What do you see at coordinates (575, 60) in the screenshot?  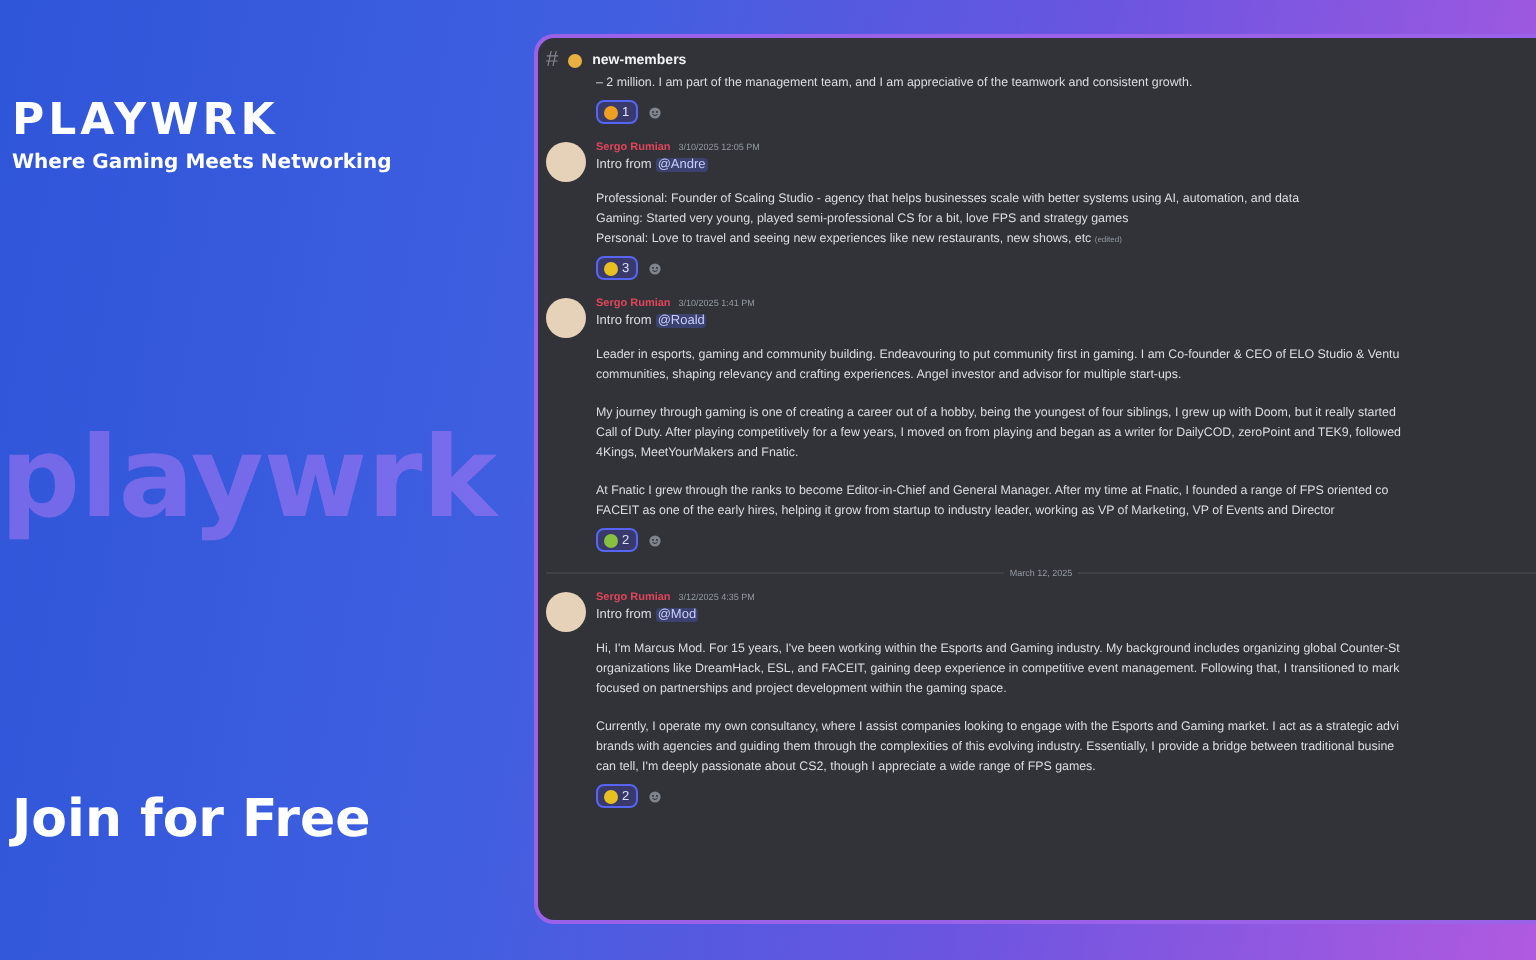 I see `channel-emoji-icon` at bounding box center [575, 60].